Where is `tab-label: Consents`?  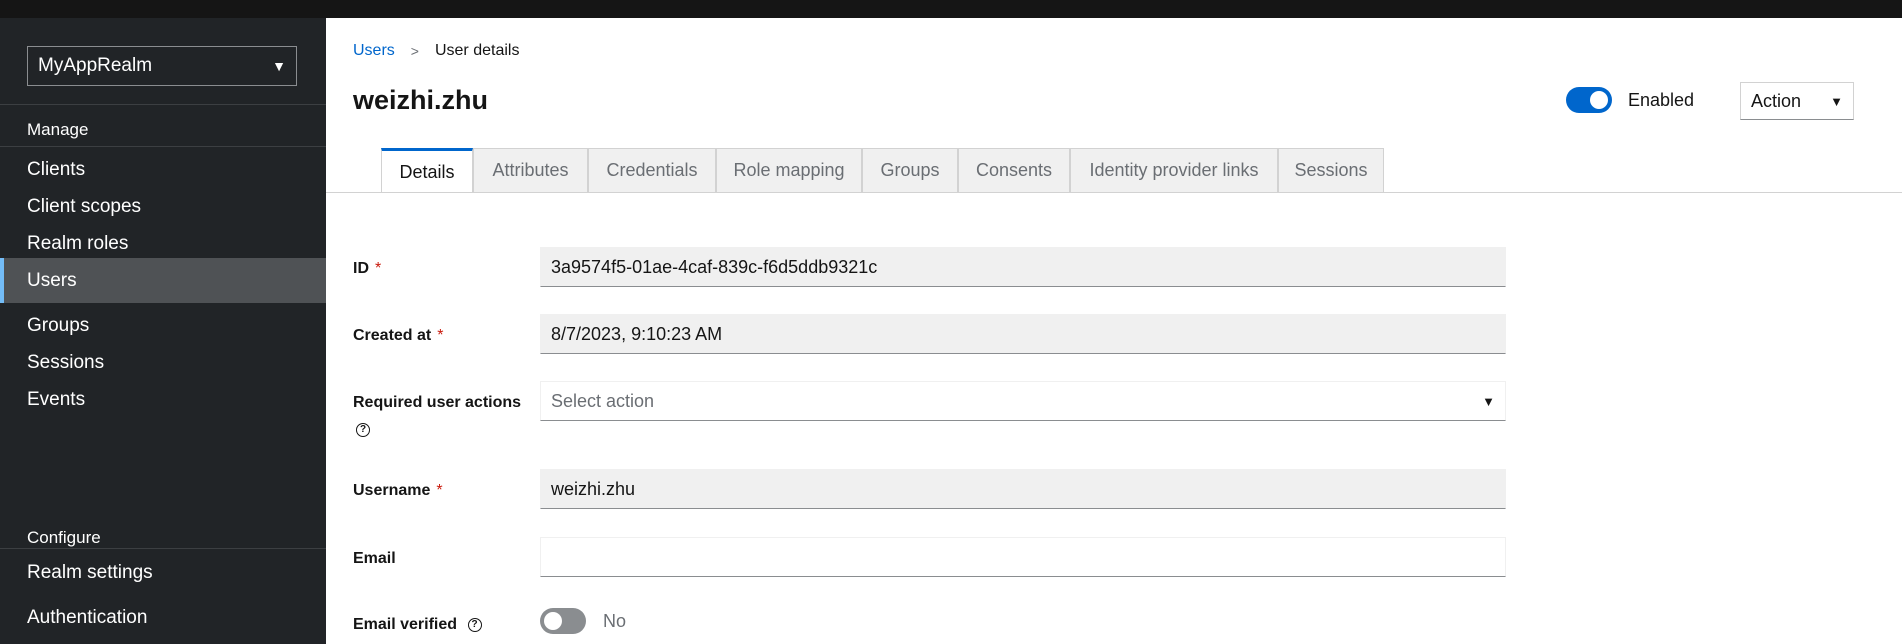 tab-label: Consents is located at coordinates (1014, 170).